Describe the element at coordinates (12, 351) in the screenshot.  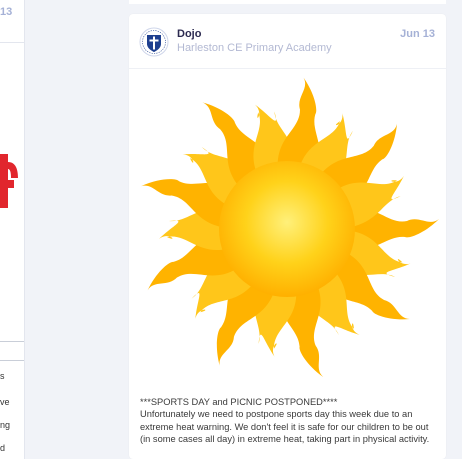
I see `comment-input-fragment` at that location.